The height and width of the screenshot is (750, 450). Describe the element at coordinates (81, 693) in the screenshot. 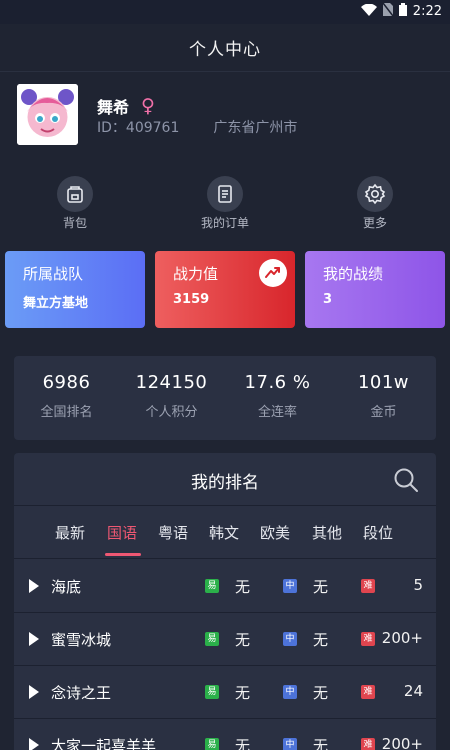

I see `song-title: 念诗之王` at that location.